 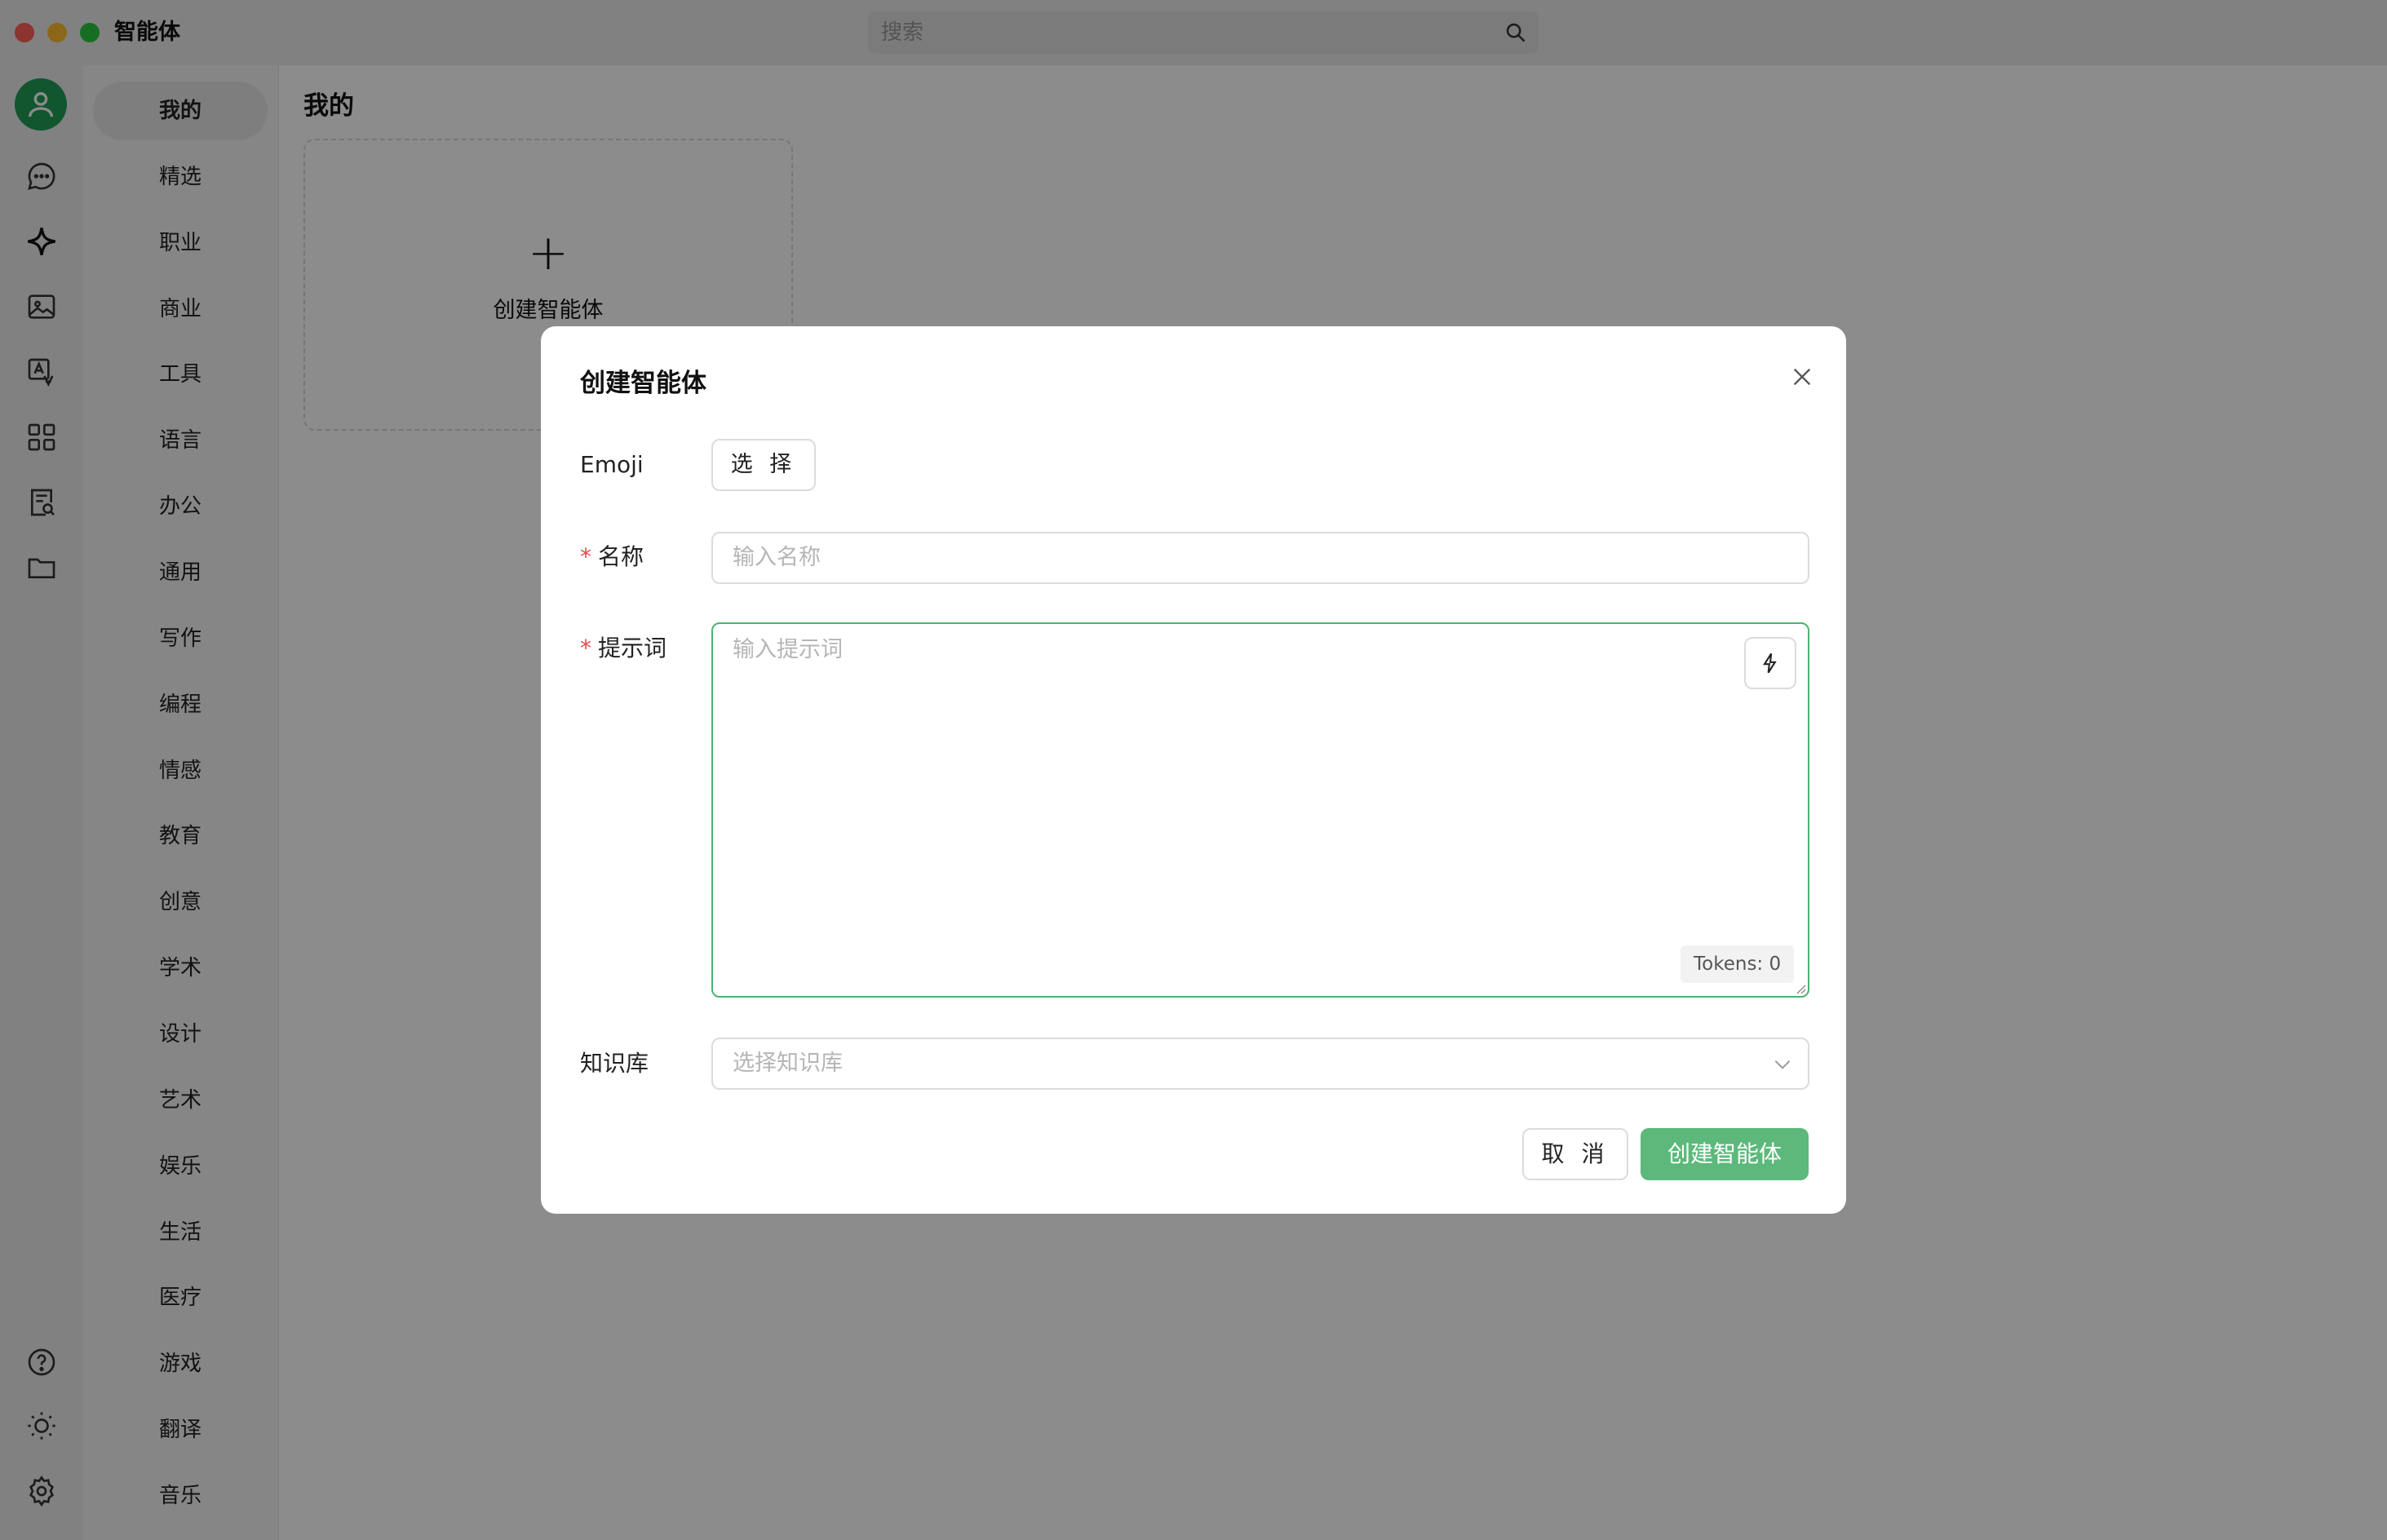 I want to click on kb-label: 知识库, so click(x=614, y=1063).